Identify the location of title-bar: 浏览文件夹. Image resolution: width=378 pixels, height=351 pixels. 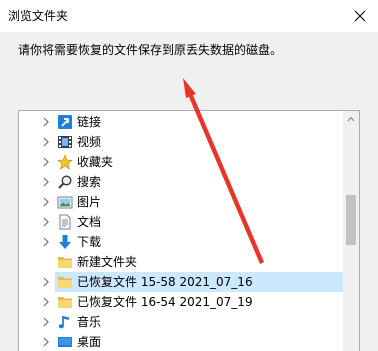
(189, 16).